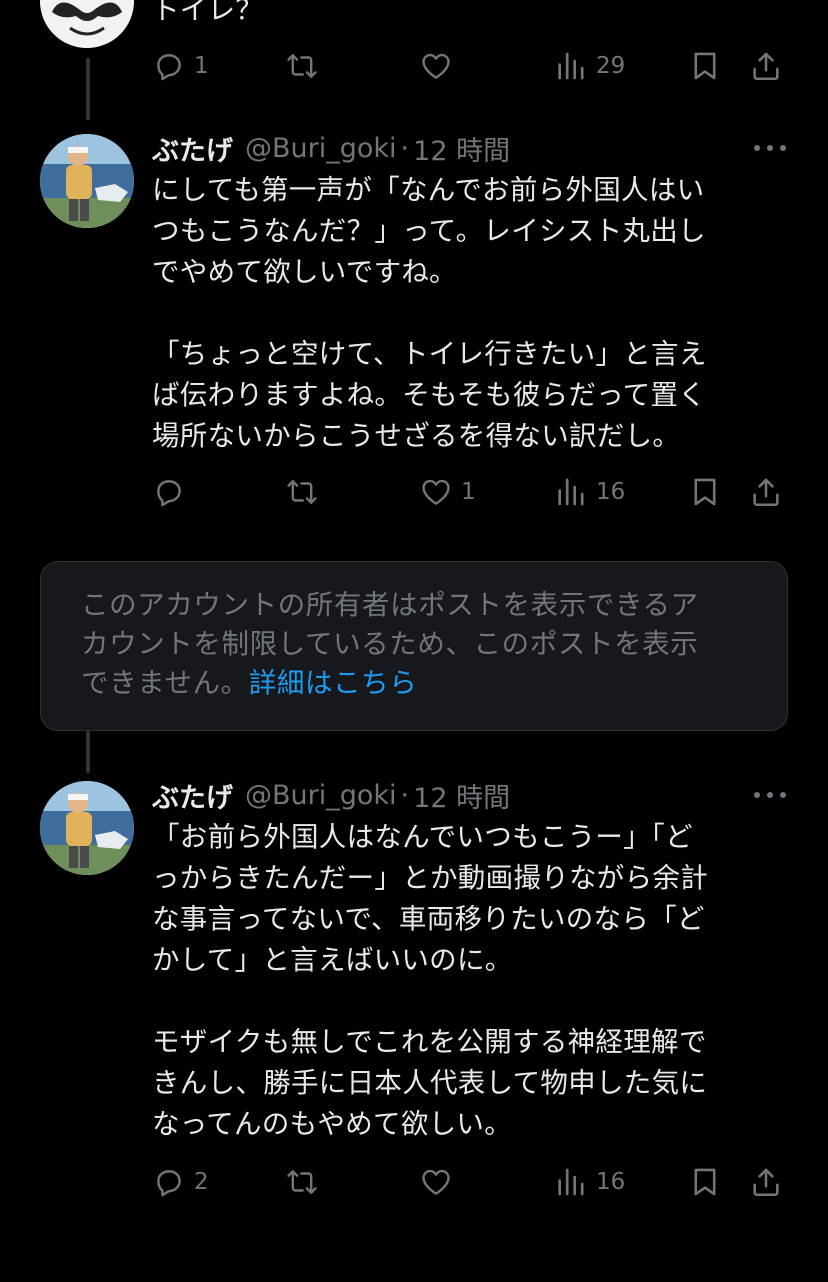 The width and height of the screenshot is (828, 1282). I want to click on tweet-actions: 1 16, so click(472, 492).